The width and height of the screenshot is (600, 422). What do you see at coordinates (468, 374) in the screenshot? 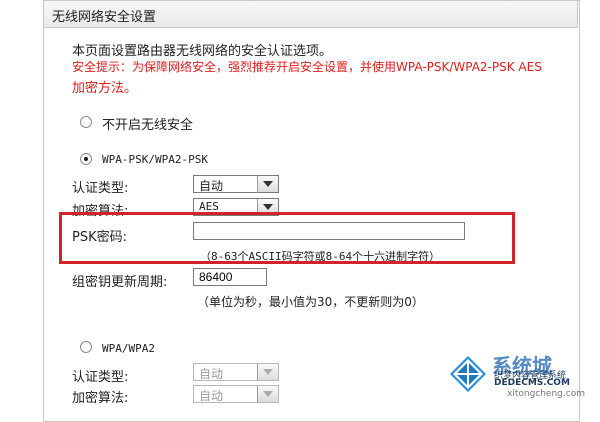
I see `windows-logo-icon` at bounding box center [468, 374].